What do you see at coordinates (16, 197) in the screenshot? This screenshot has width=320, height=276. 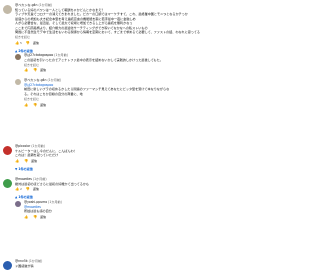 I see `chevron-down-icon: ▲` at bounding box center [16, 197].